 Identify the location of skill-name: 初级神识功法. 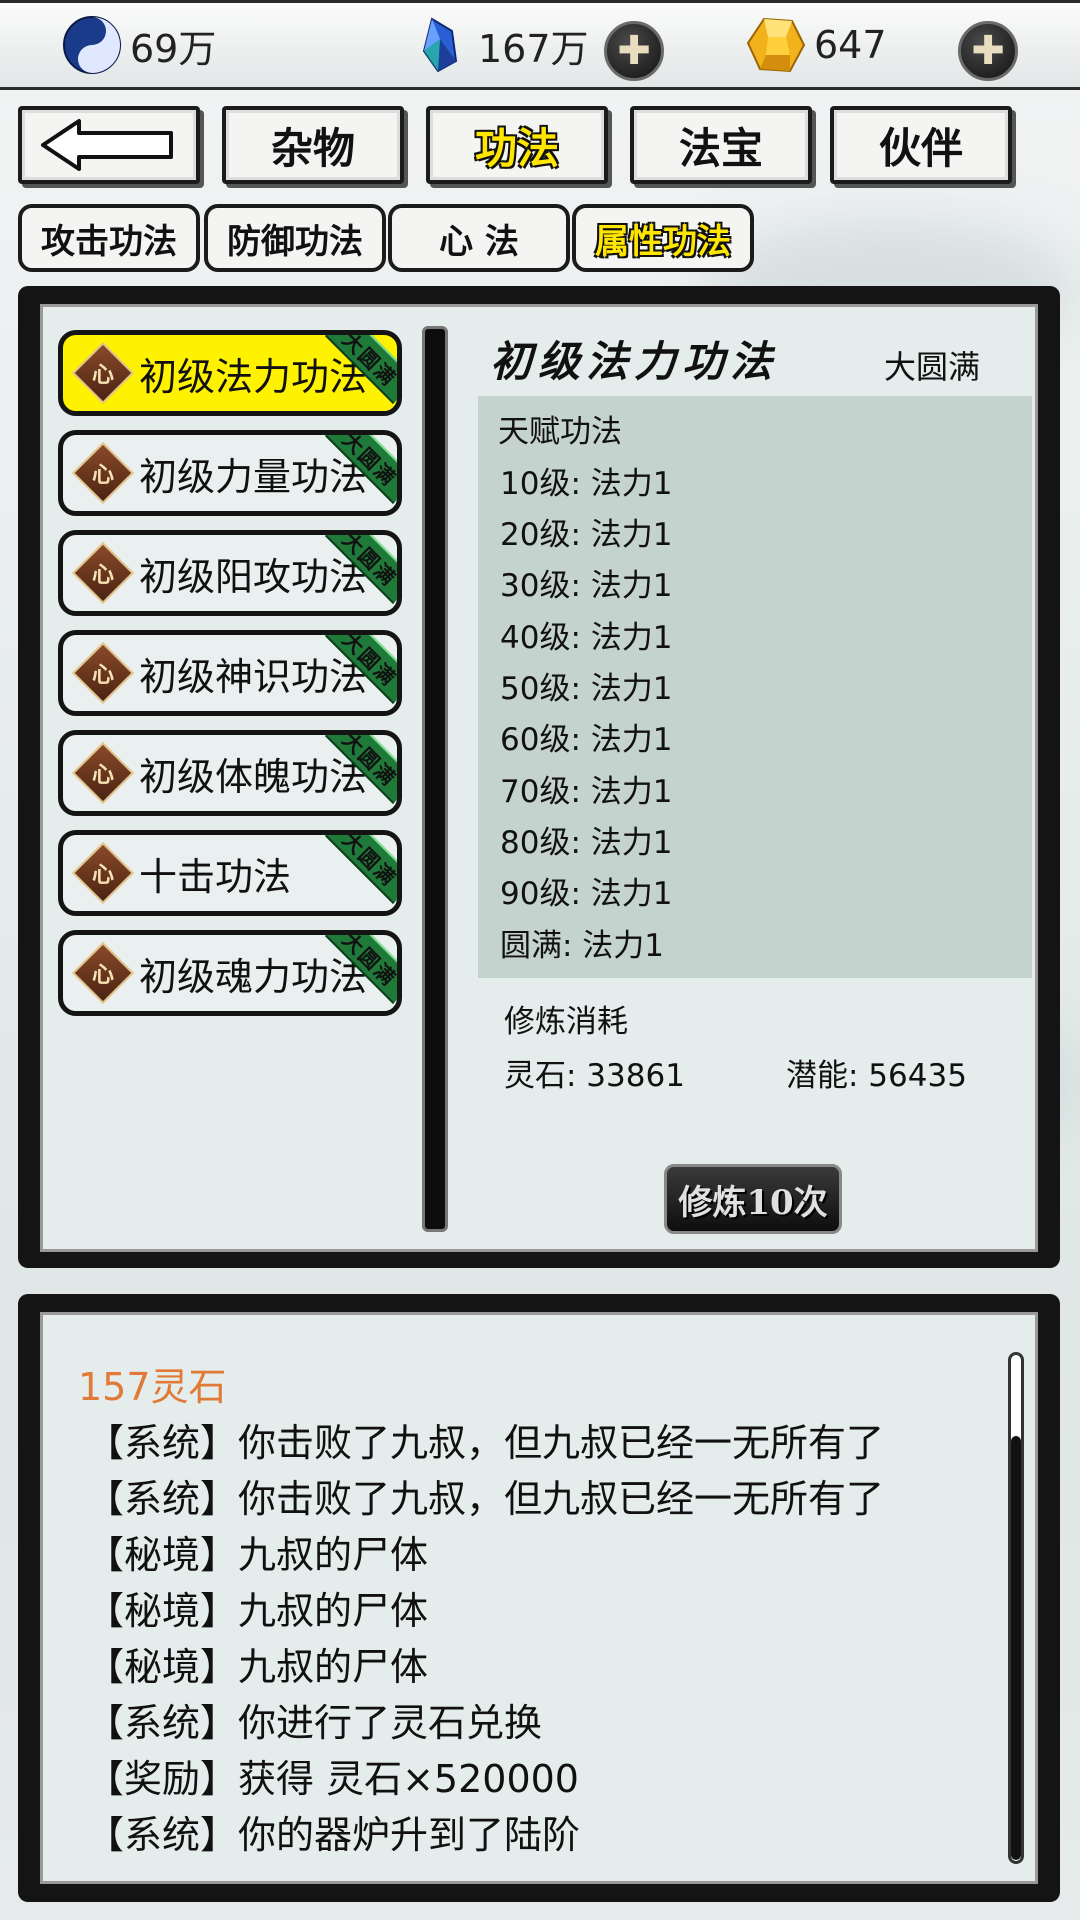
(253, 676).